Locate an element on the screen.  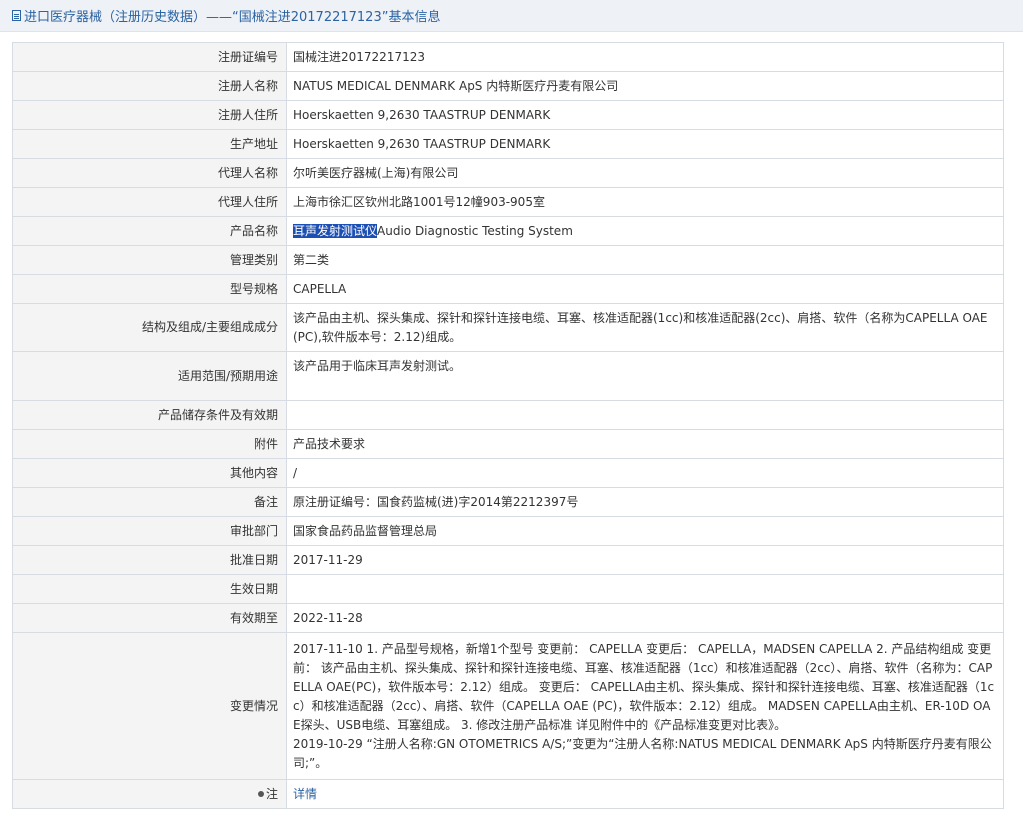
row-value: NATUS MEDICAL DENMARK ApS 内特斯医疗丹麦有限公司 is located at coordinates (645, 86).